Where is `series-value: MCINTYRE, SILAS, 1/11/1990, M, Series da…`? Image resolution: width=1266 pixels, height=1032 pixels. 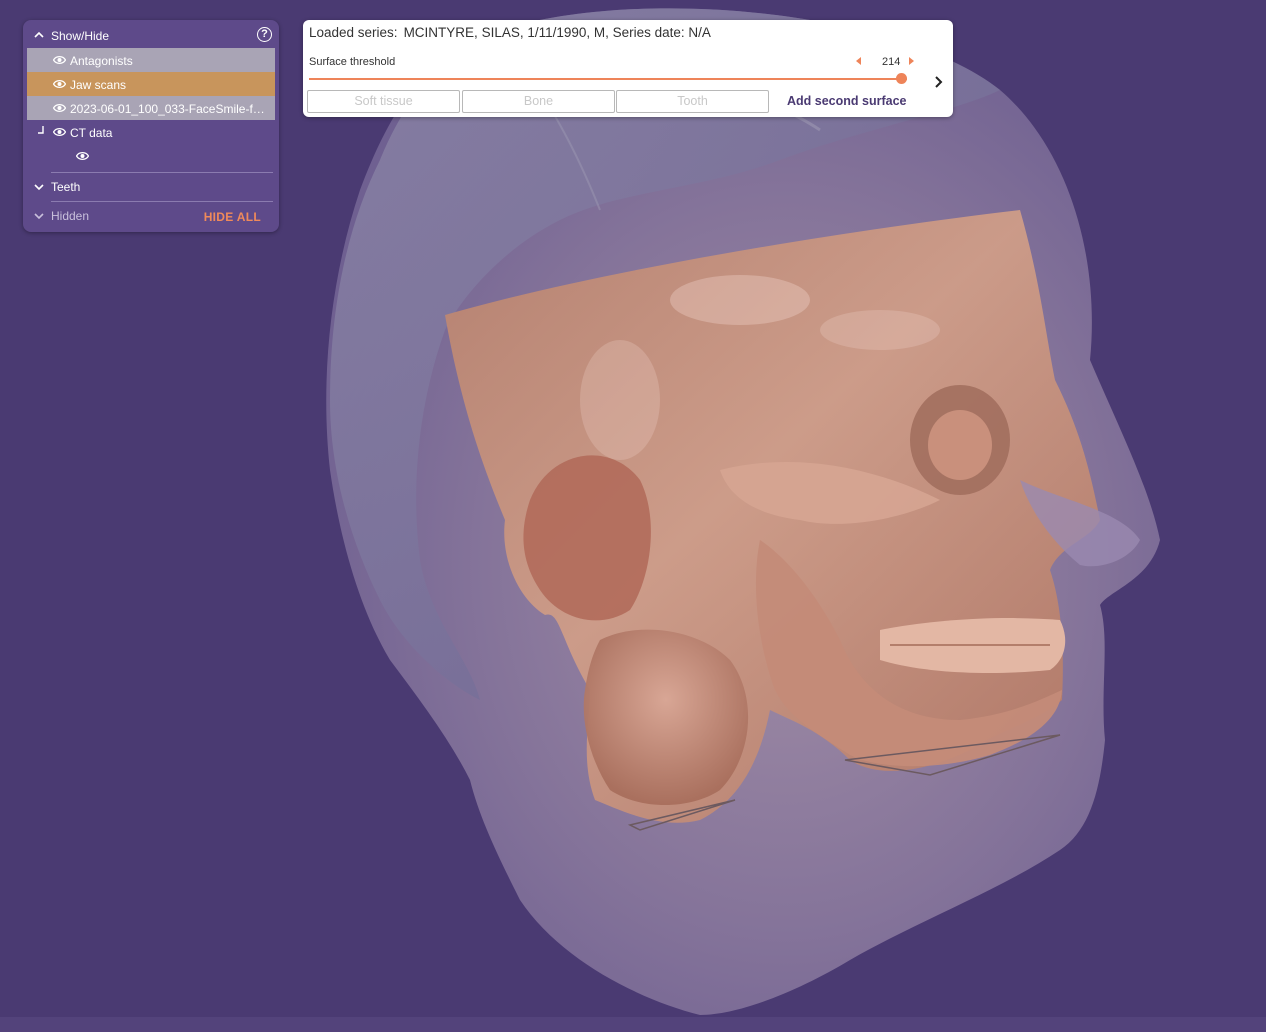 series-value: MCINTYRE, SILAS, 1/11/1990, M, Series da… is located at coordinates (557, 32).